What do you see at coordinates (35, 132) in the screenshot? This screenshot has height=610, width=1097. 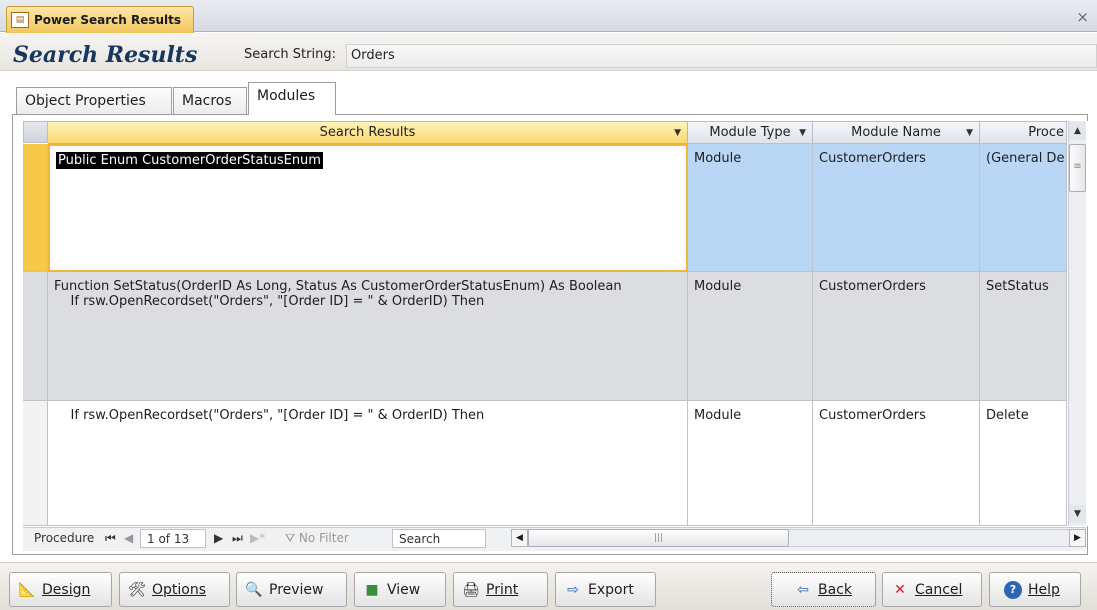 I see `select-all-corner` at bounding box center [35, 132].